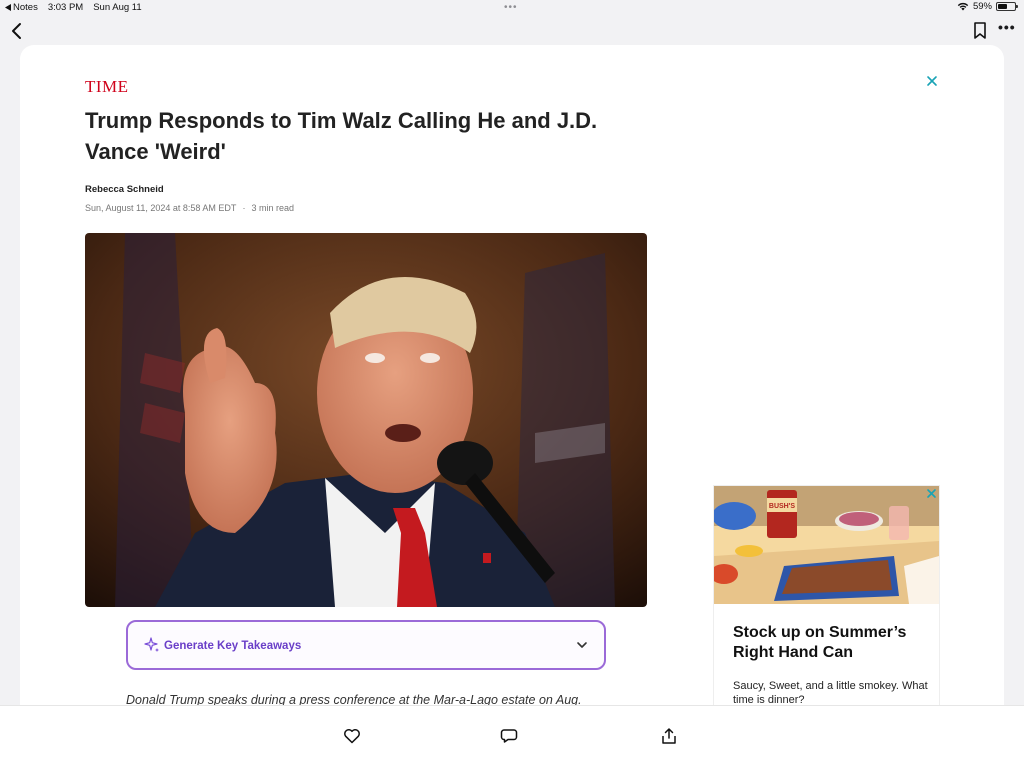 The height and width of the screenshot is (767, 1024). Describe the element at coordinates (1003, 6) in the screenshot. I see `battery-fill` at that location.